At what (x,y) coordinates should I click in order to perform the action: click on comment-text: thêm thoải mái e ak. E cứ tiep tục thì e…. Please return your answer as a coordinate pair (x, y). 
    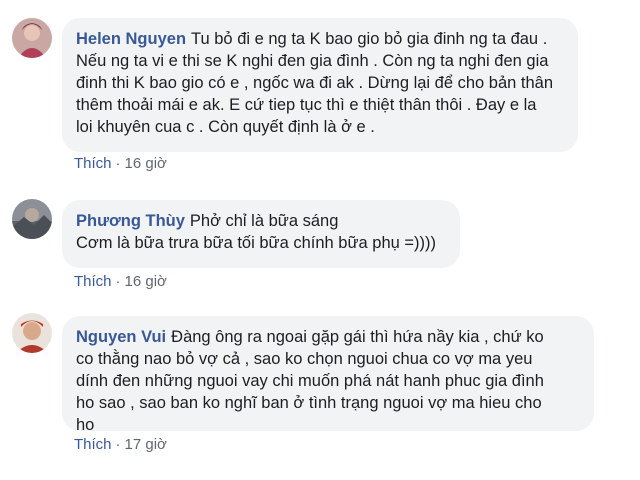
    Looking at the image, I should click on (306, 105).